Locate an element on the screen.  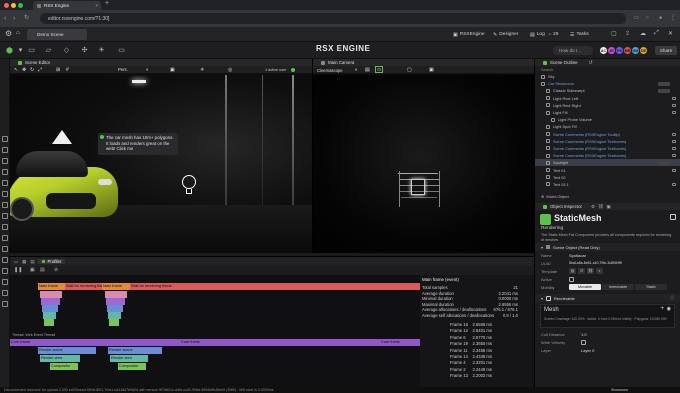
move-tool-icon: ✥ is located at coordinates (24, 70).